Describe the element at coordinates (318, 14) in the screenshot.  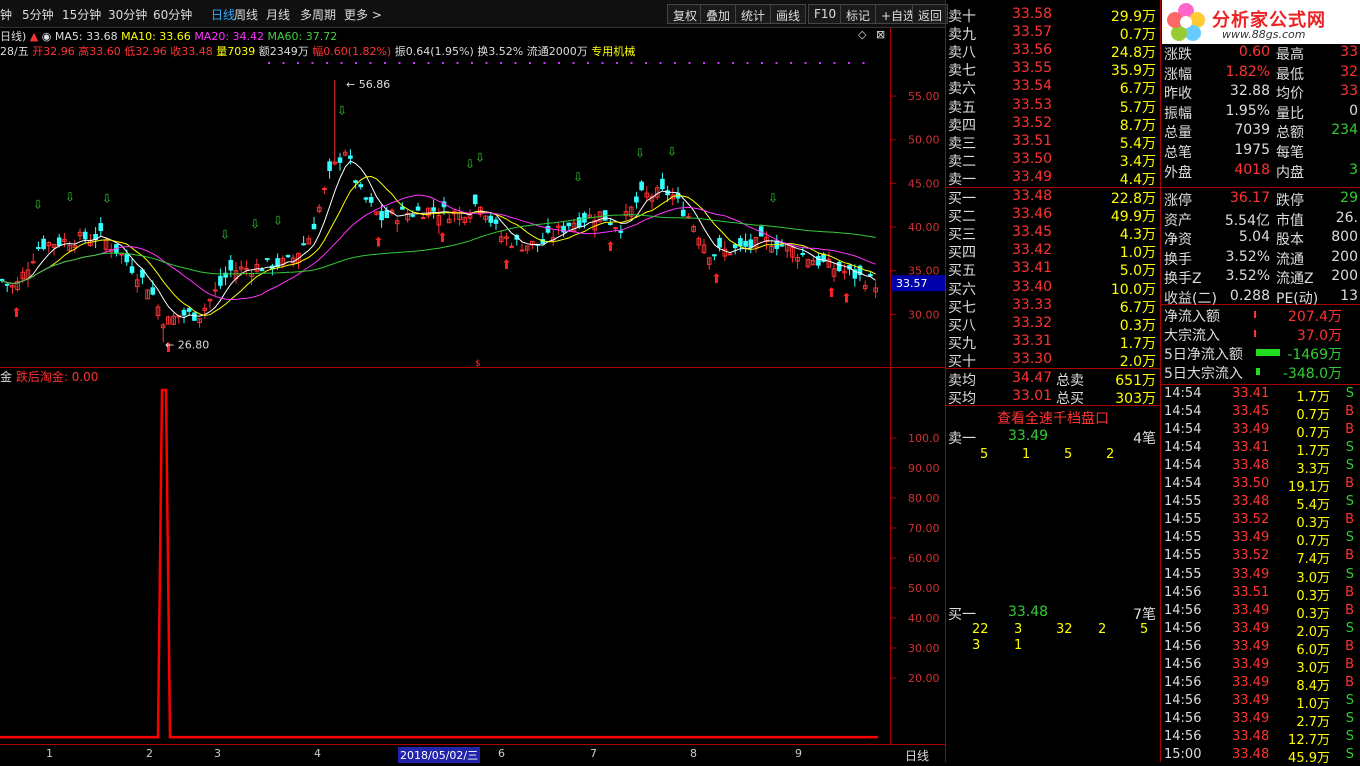
I see `period-tab-8: 多周期` at that location.